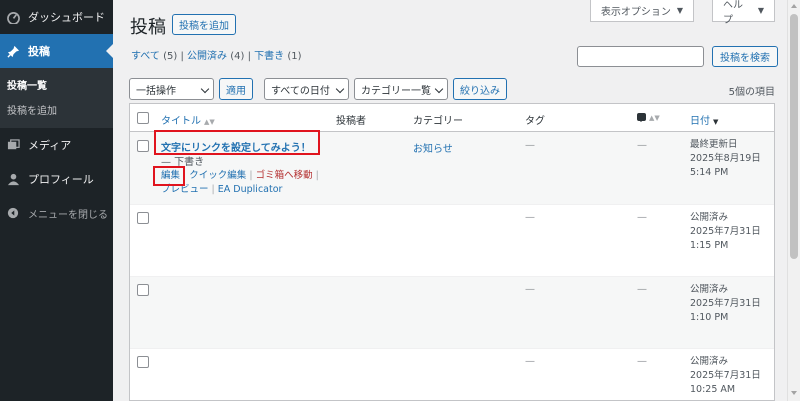  I want to click on scroll-down-icon, so click(794, 393).